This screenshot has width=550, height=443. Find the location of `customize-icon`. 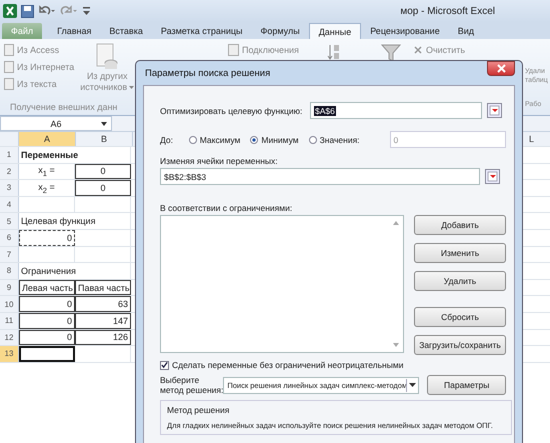

customize-icon is located at coordinates (86, 11).